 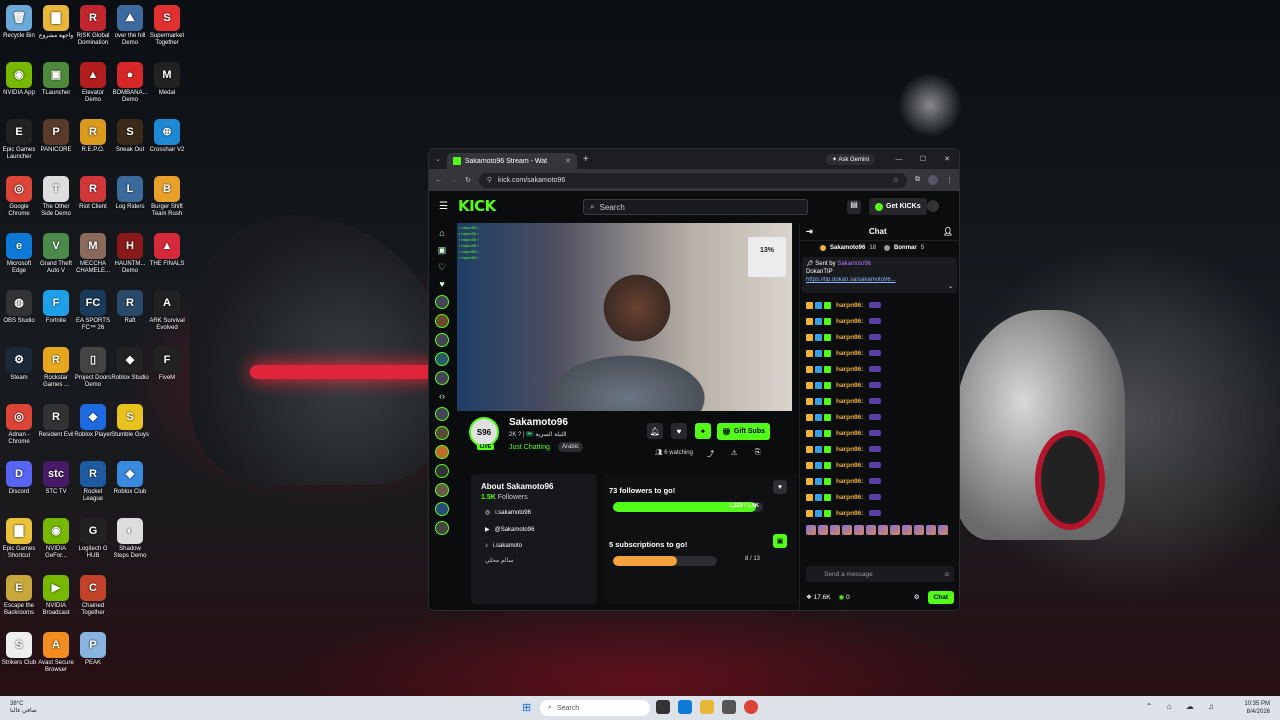 What do you see at coordinates (854, 207) in the screenshot?
I see `layout-icon: ▤` at bounding box center [854, 207].